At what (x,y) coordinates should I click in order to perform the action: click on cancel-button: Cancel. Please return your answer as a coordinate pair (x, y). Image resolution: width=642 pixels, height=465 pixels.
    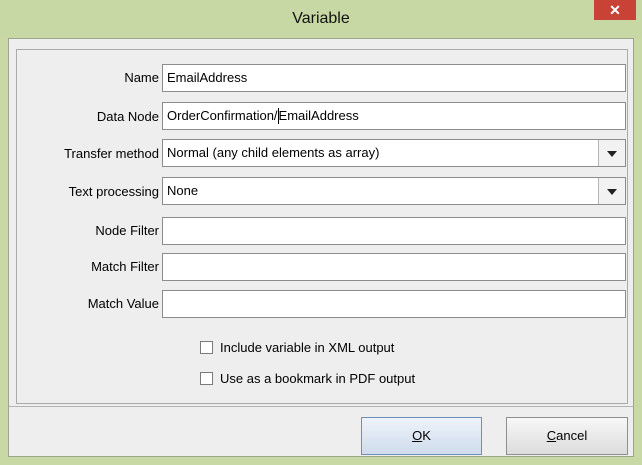
    Looking at the image, I should click on (567, 436).